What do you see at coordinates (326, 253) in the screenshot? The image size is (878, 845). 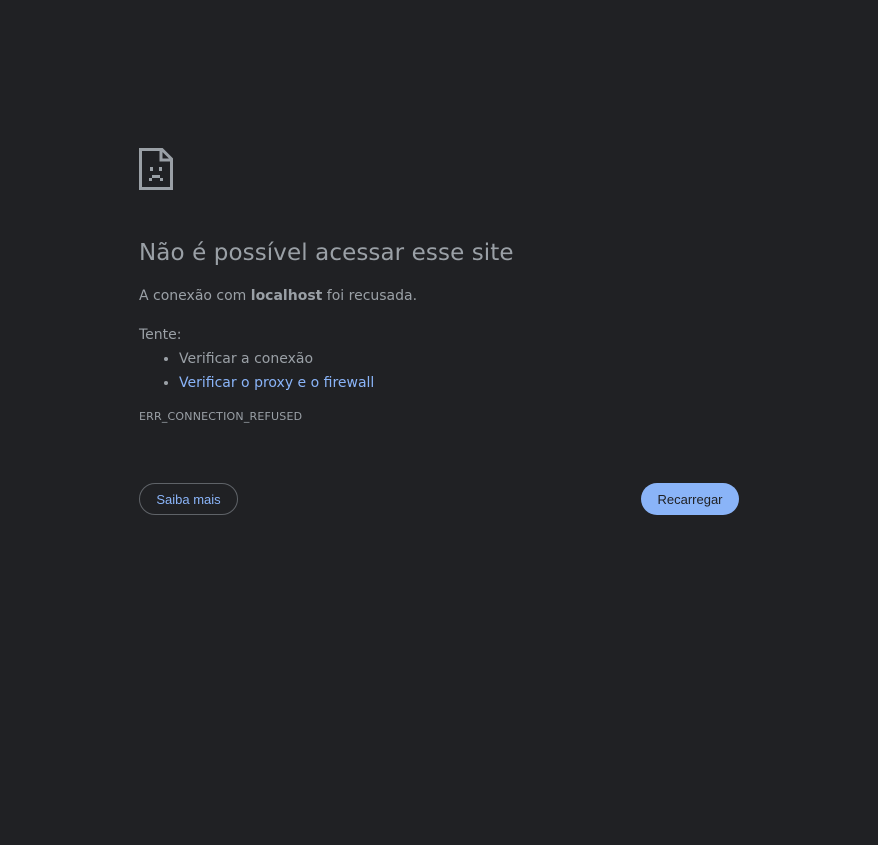 I see `page-title: Não é possível acessar esse site` at bounding box center [326, 253].